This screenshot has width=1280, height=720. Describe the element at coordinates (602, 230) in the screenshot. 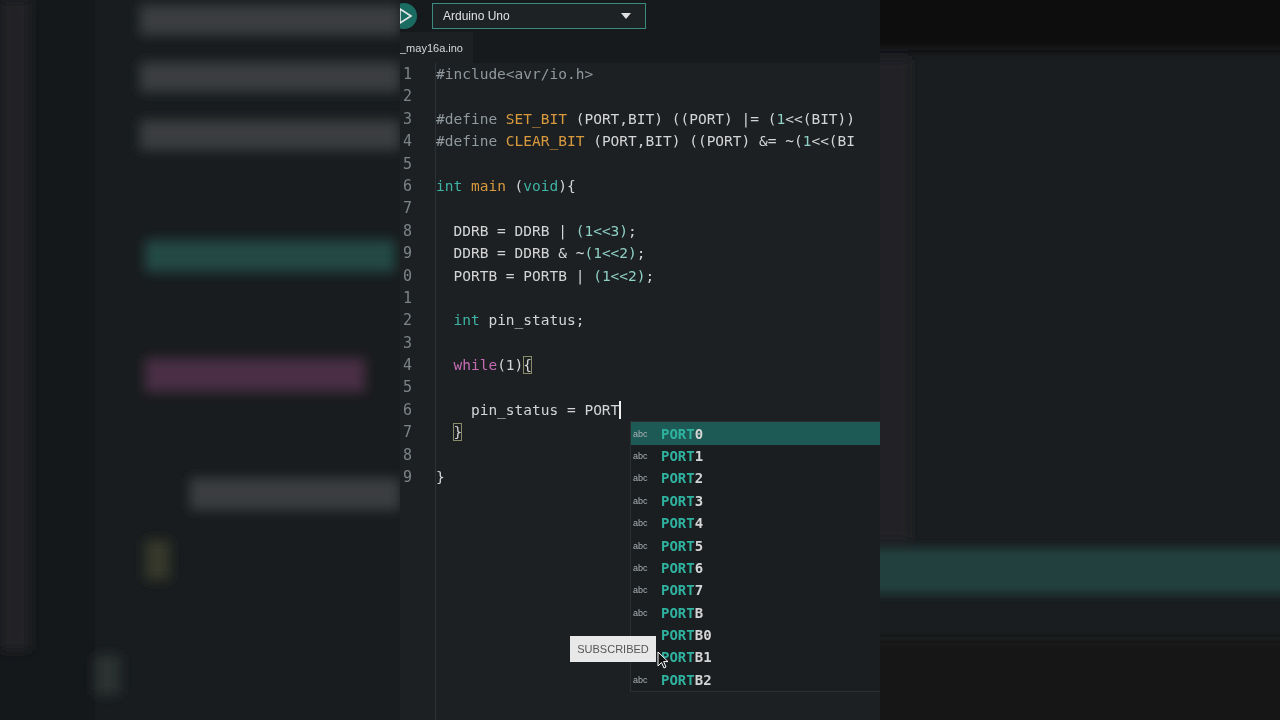

I see `code-text: (1<<3)` at that location.